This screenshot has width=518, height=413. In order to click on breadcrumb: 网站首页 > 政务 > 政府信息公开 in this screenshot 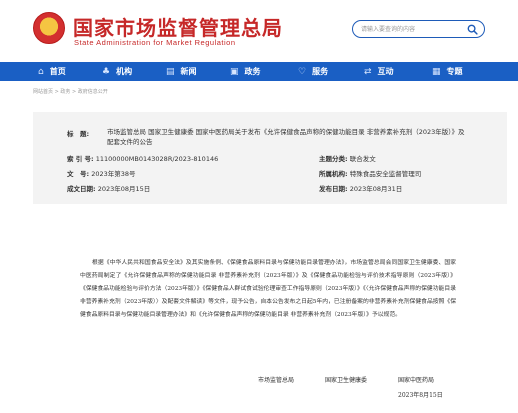, I will do `click(70, 91)`.